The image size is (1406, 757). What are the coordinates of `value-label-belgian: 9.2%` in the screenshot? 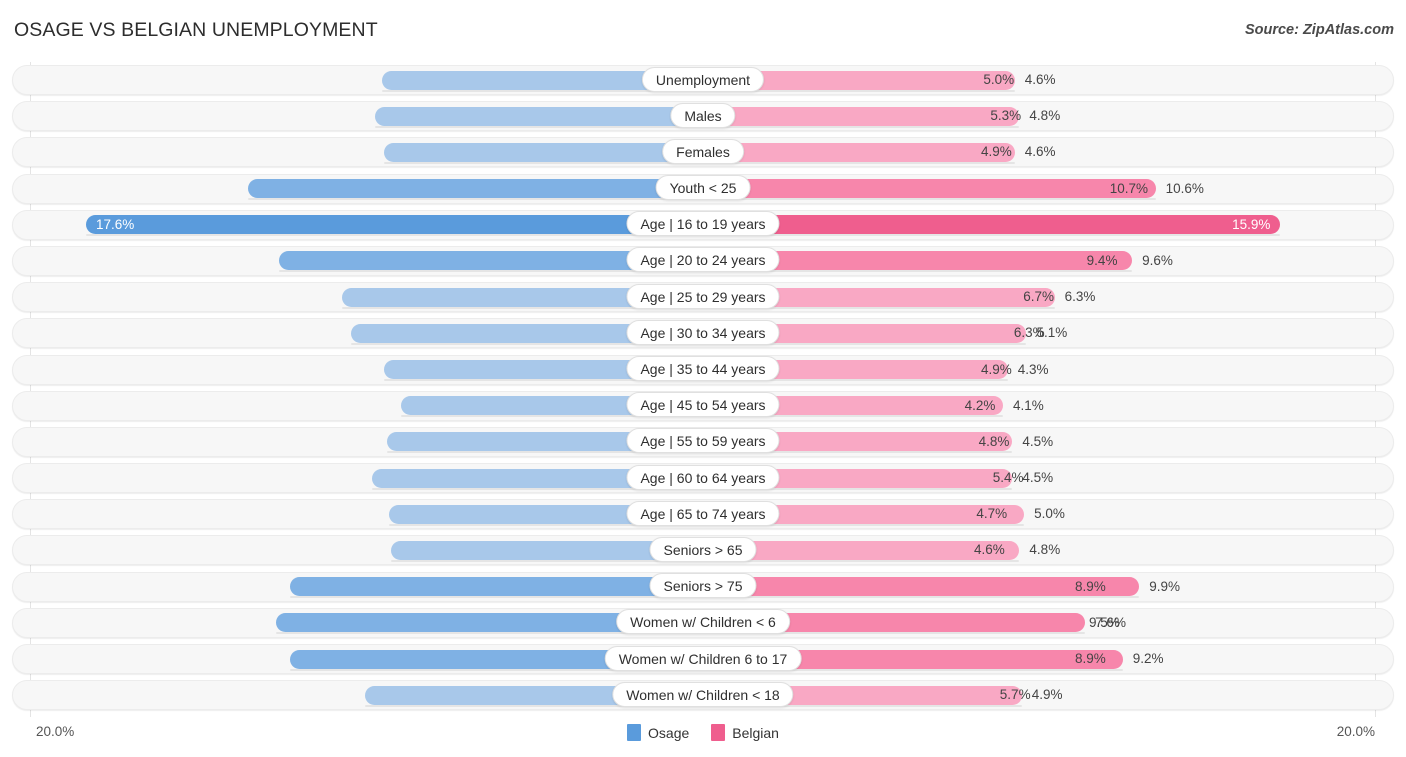 It's located at (1148, 658).